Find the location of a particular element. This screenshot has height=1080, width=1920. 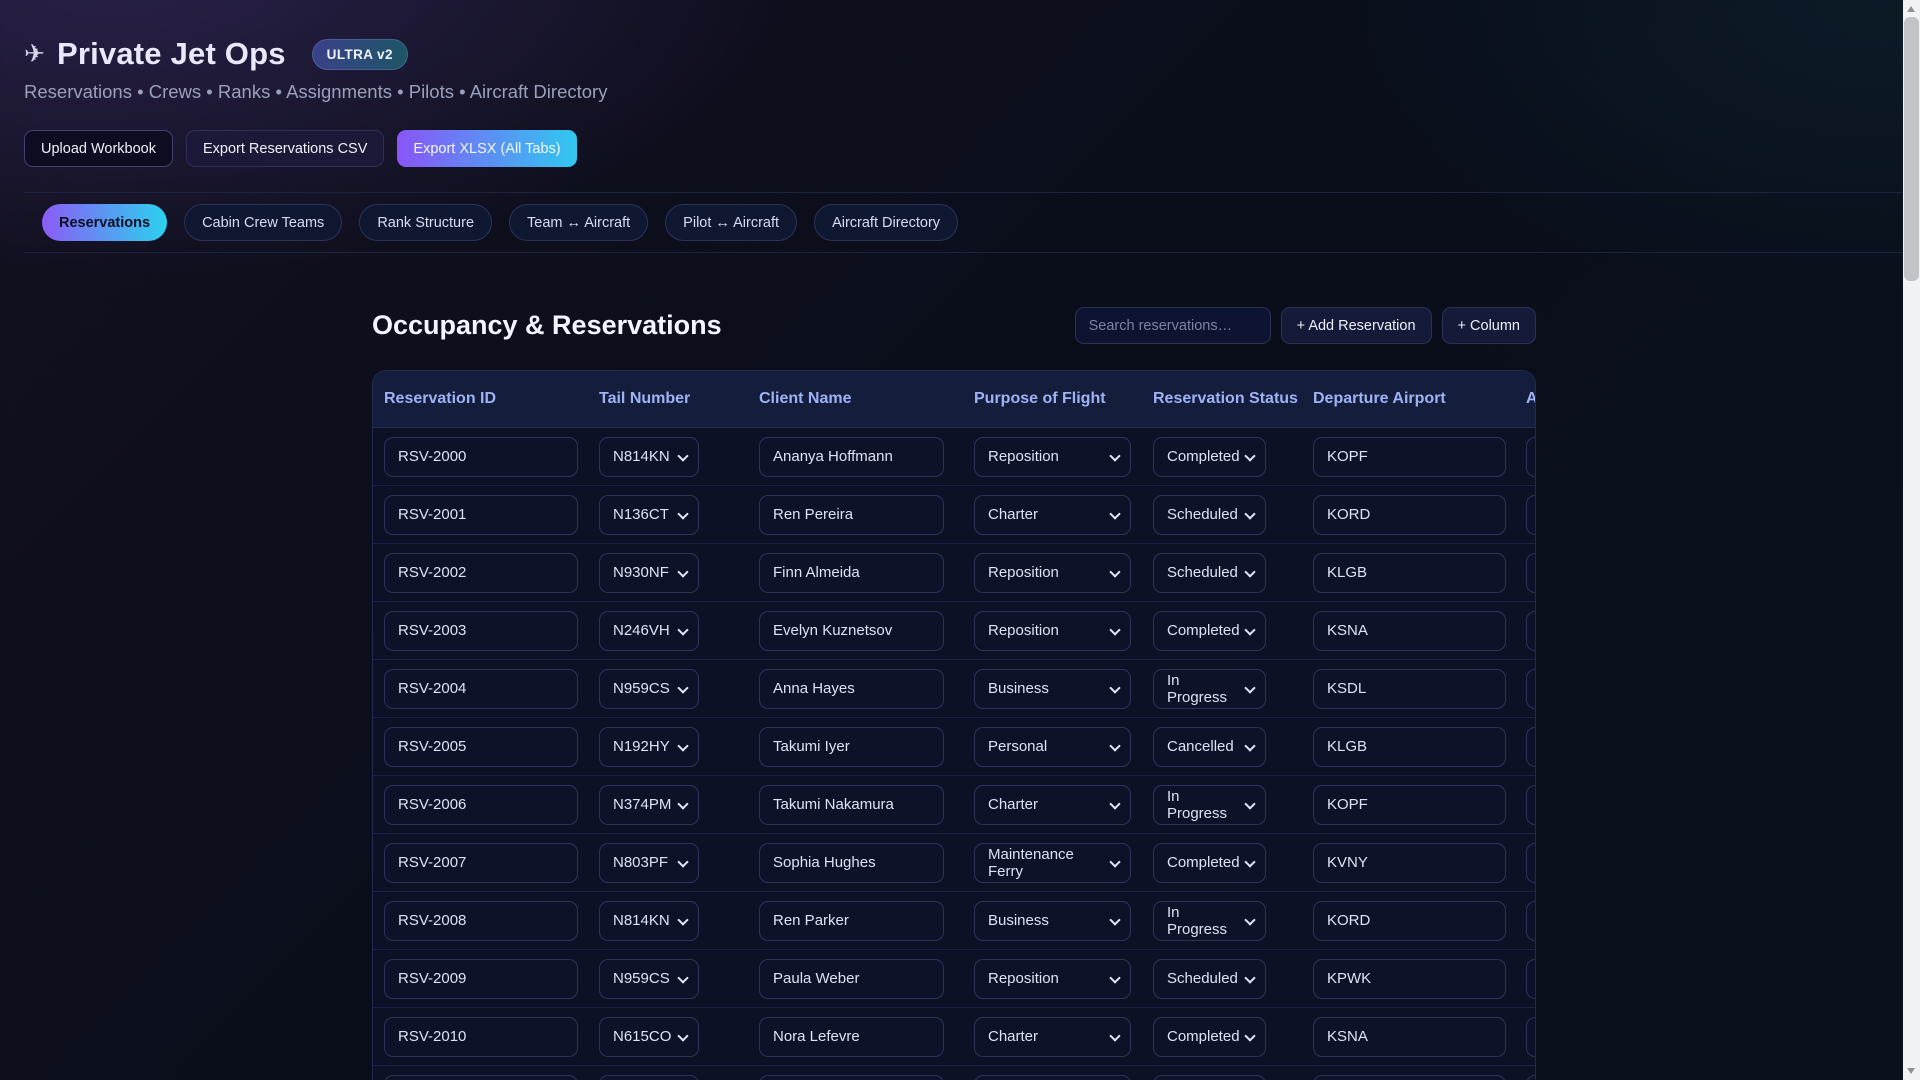

tab-reservations: Reservations is located at coordinates (105, 222).